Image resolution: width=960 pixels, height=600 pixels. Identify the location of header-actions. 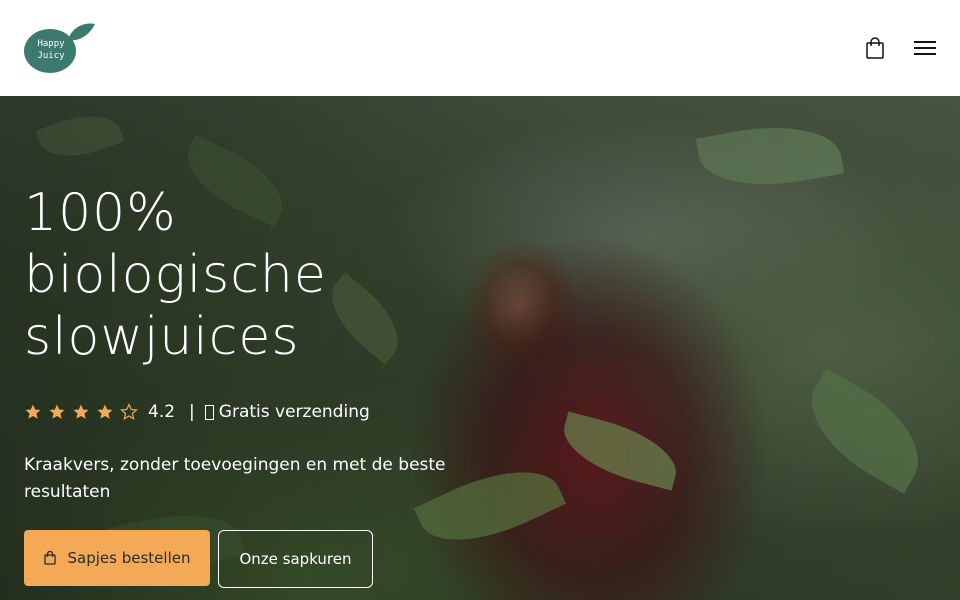
(900, 48).